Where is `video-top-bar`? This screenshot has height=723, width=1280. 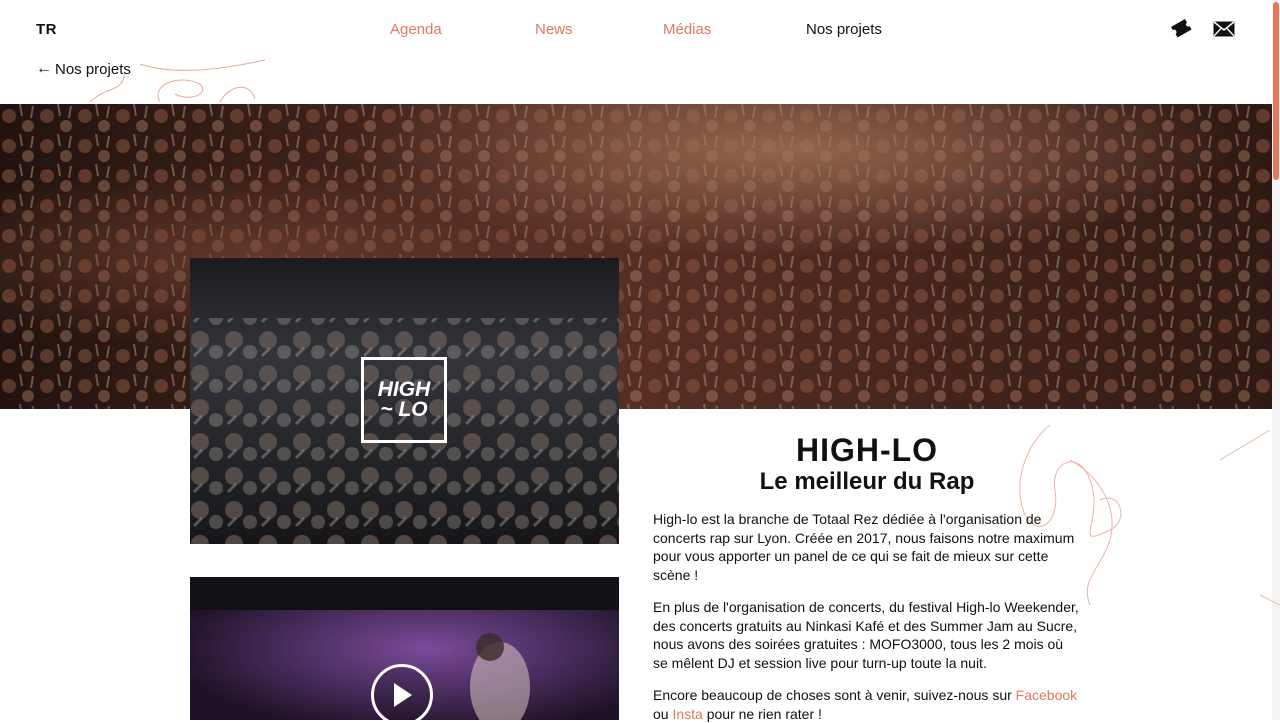
video-top-bar is located at coordinates (404, 593).